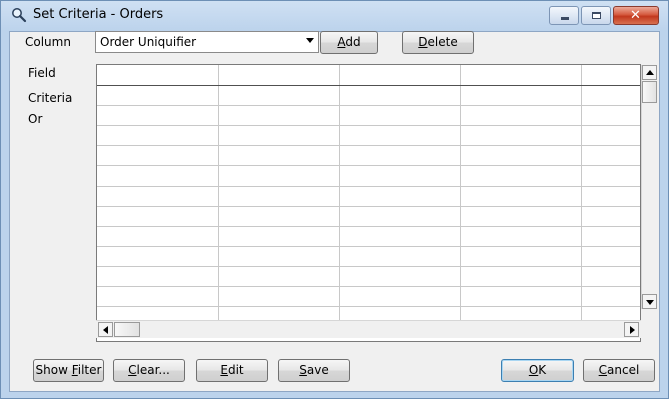  What do you see at coordinates (334, 16) in the screenshot?
I see `title-bar: Set Criteria - Orders ✕` at bounding box center [334, 16].